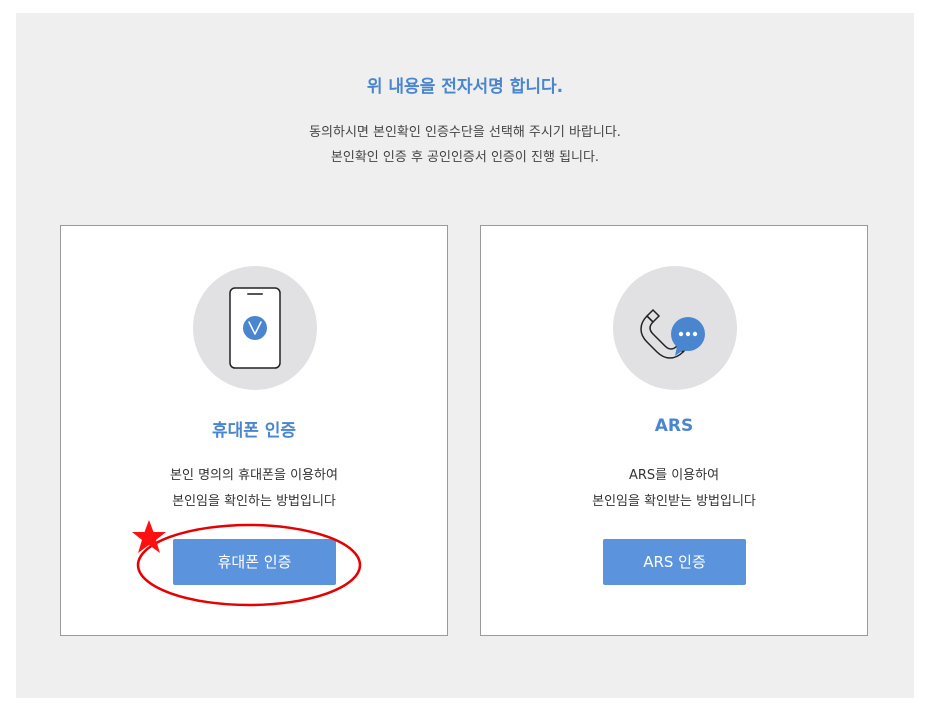 The width and height of the screenshot is (930, 714). I want to click on ars-auth-button: ARS 인증, so click(674, 562).